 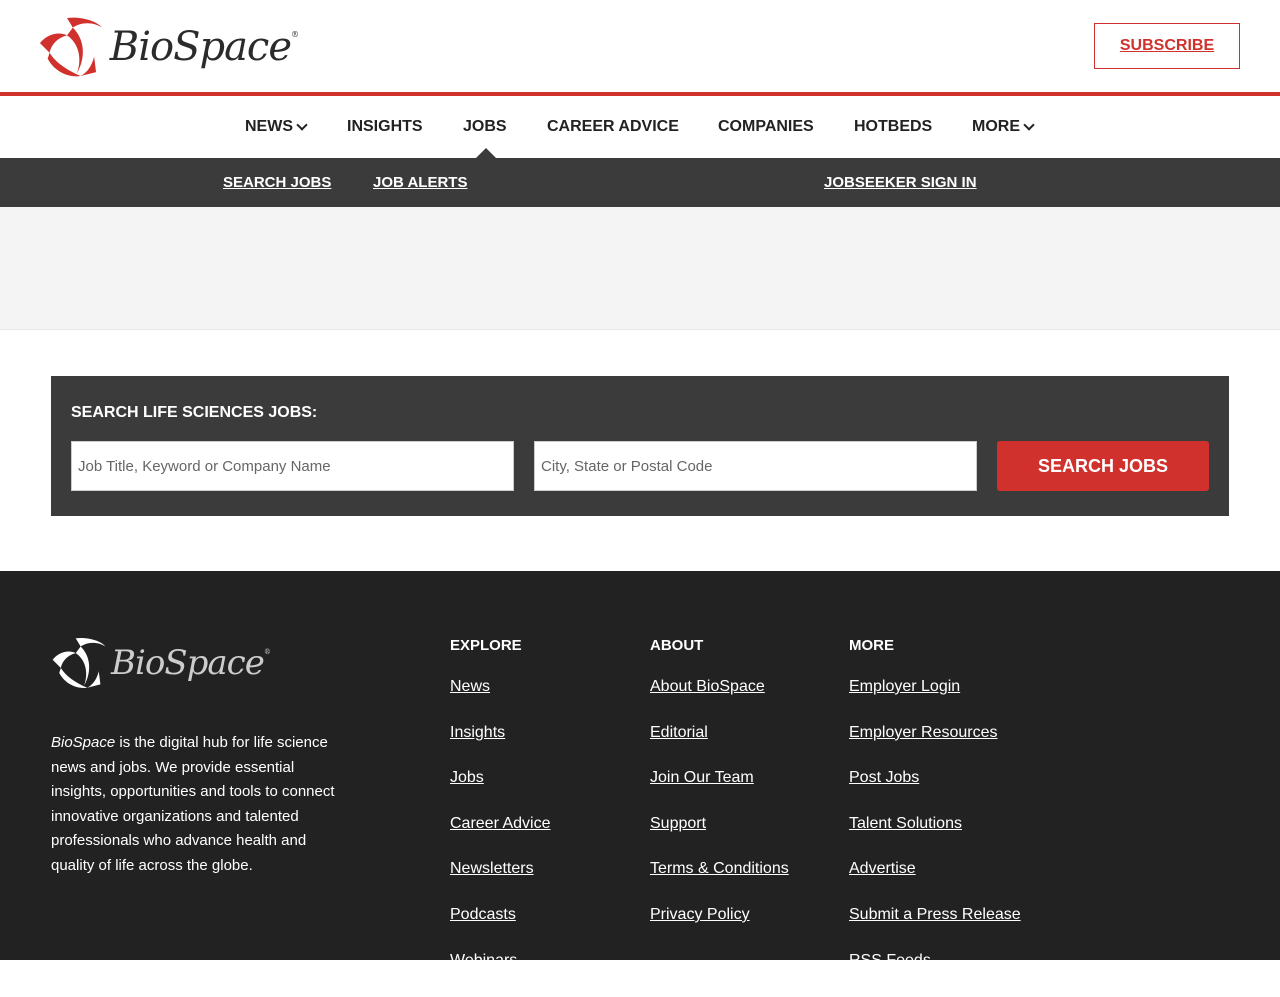 What do you see at coordinates (884, 777) in the screenshot?
I see `footer-link-post-jobs: Post Jobs` at bounding box center [884, 777].